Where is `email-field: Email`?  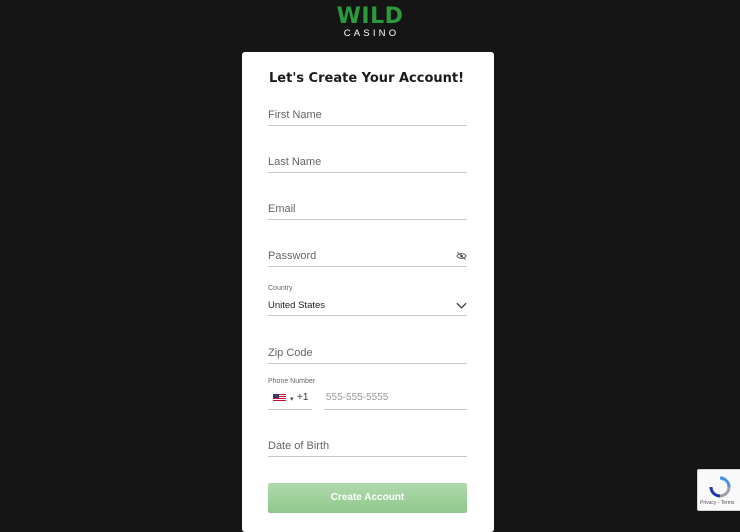 email-field: Email is located at coordinates (367, 208).